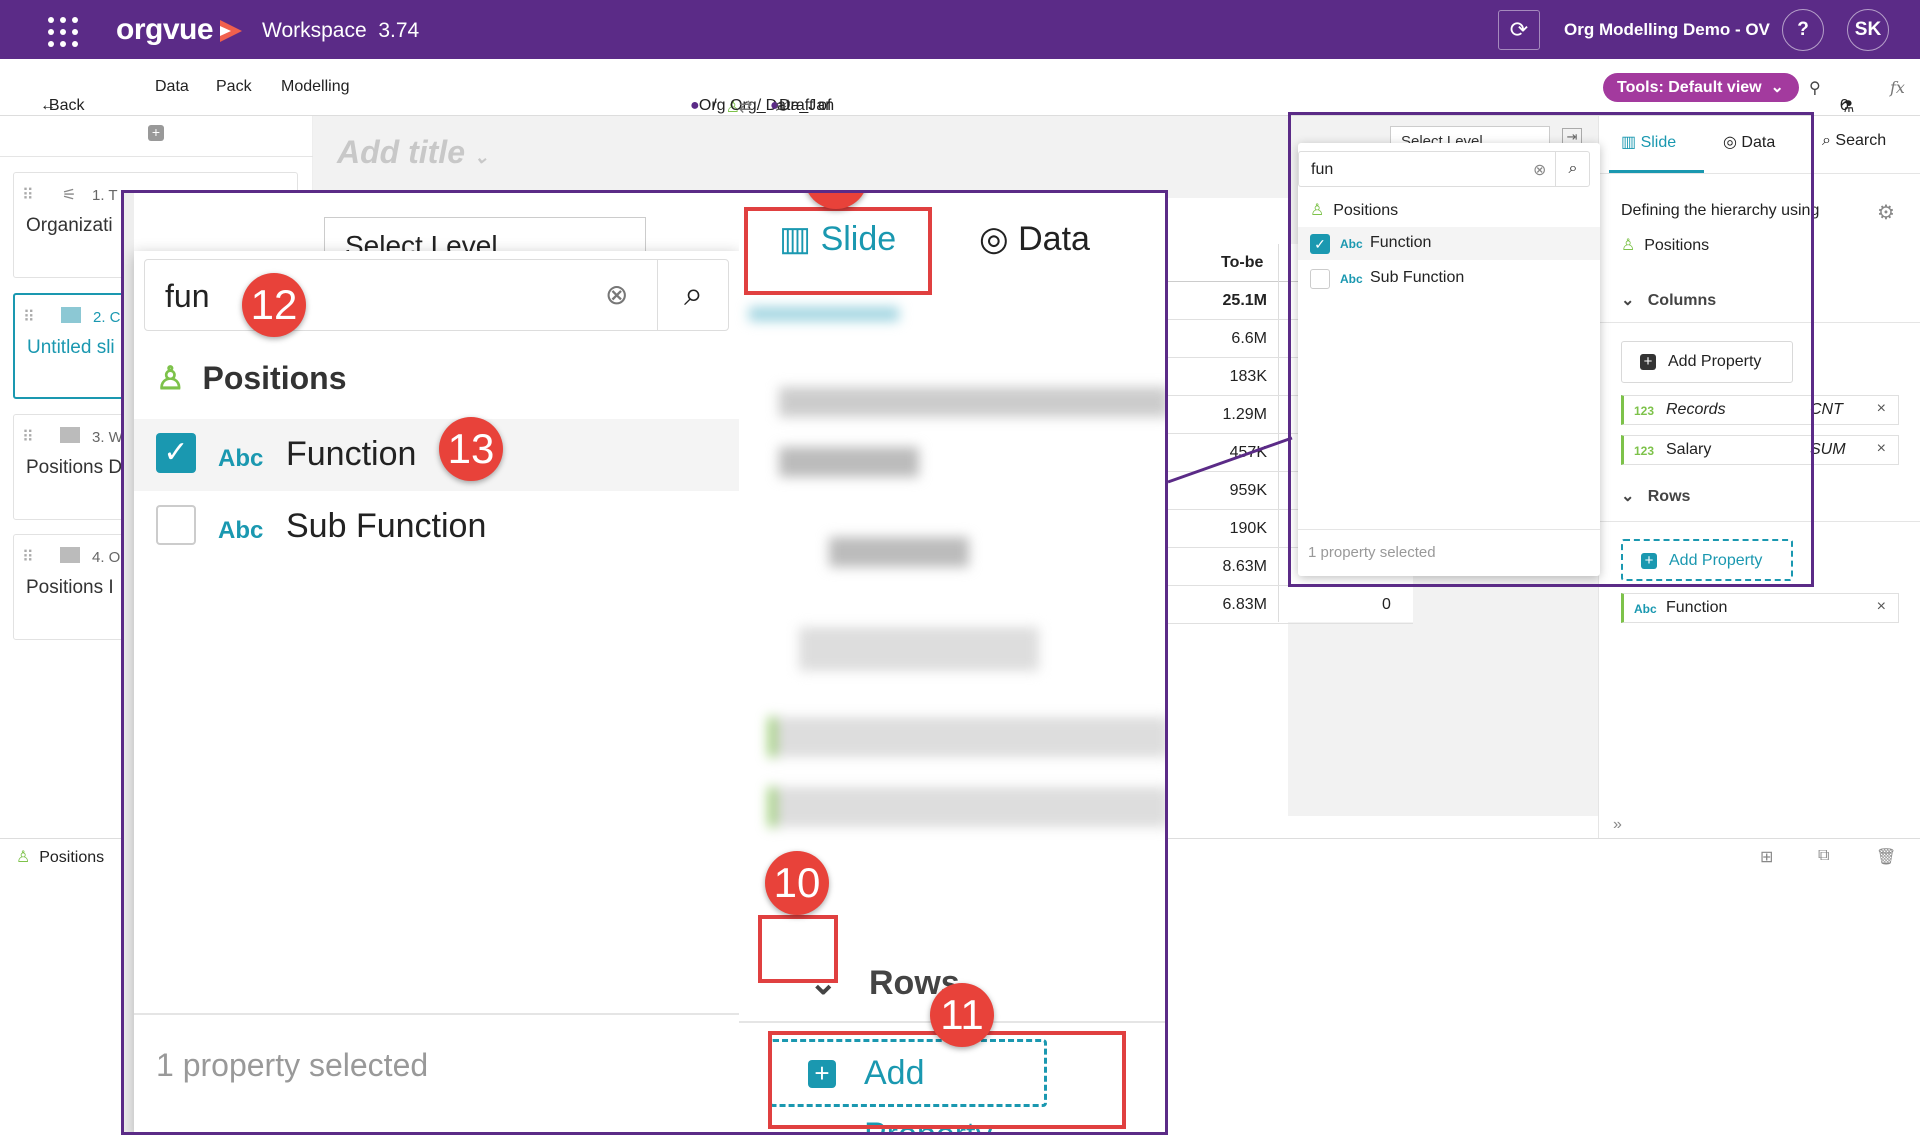  I want to click on zoom-edge, so click(129, 662).